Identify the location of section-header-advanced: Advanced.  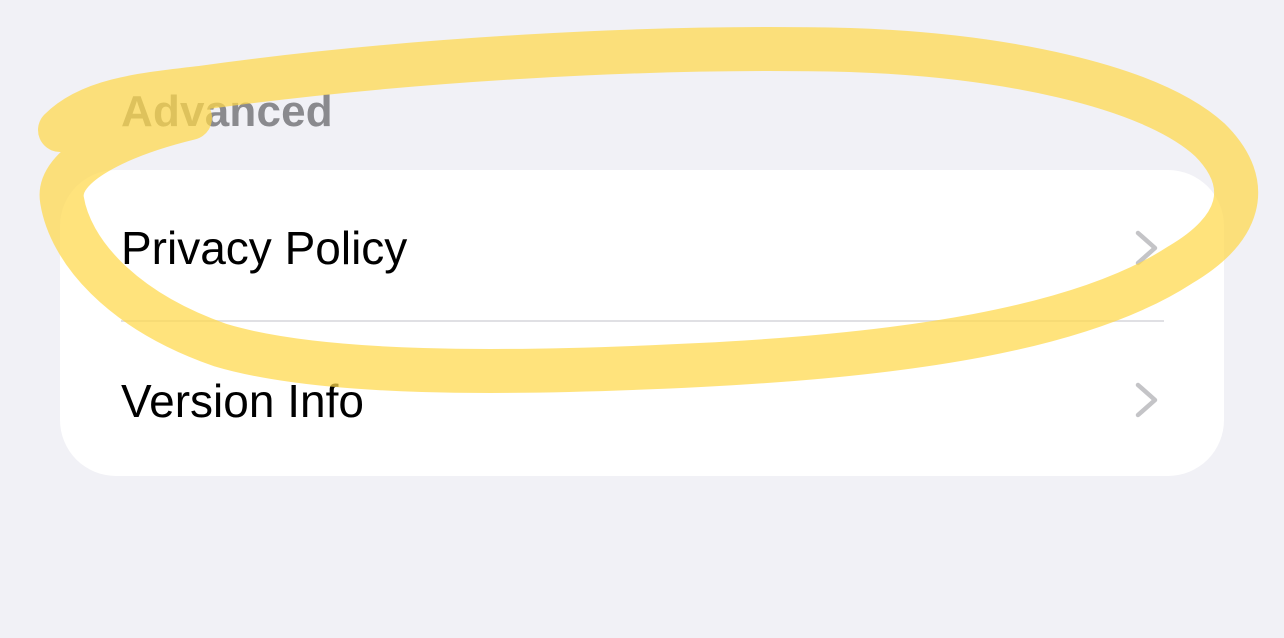
(227, 111).